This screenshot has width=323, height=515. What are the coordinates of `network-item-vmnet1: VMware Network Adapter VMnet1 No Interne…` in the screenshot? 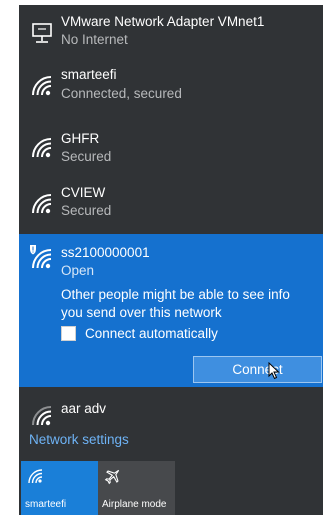 It's located at (171, 31).